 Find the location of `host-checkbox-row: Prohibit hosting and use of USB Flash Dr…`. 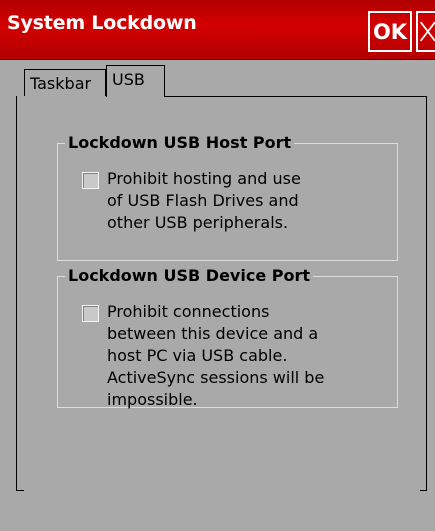

host-checkbox-row: Prohibit hosting and use of USB Flash Dr… is located at coordinates (194, 201).